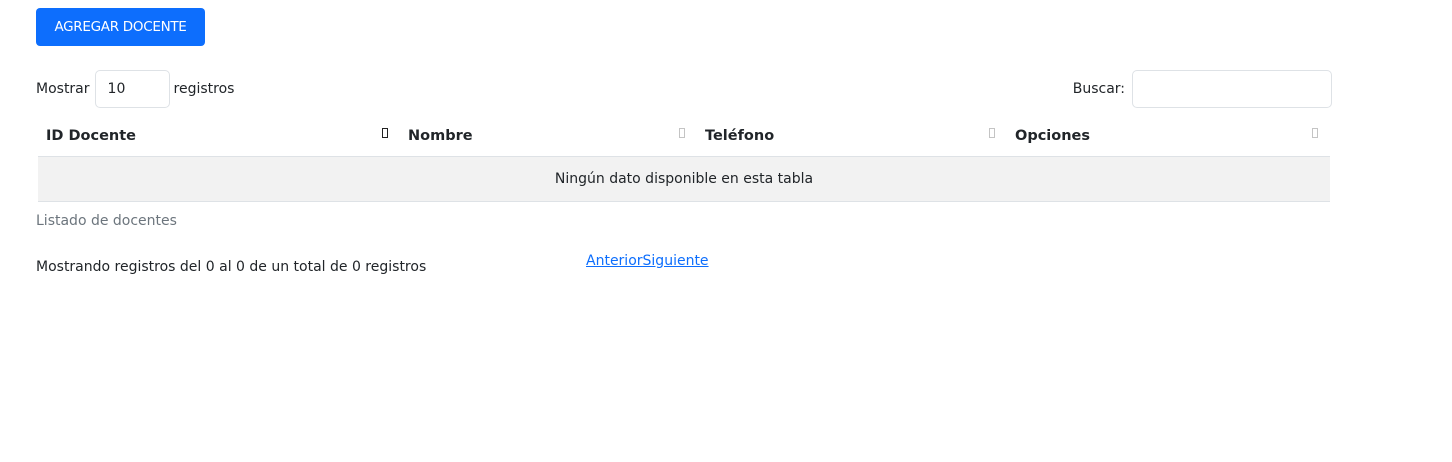 The width and height of the screenshot is (1452, 462). What do you see at coordinates (132, 89) in the screenshot?
I see `page-length-select: 10` at bounding box center [132, 89].